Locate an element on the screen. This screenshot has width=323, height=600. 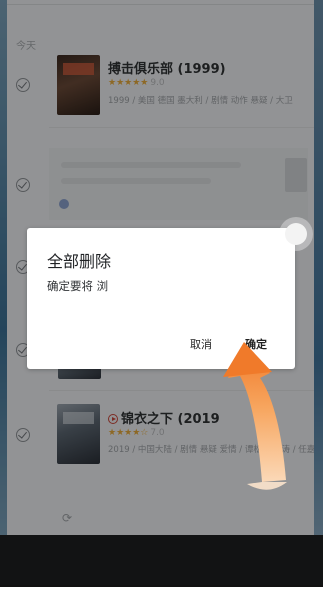
bottom-bar is located at coordinates (161, 592).